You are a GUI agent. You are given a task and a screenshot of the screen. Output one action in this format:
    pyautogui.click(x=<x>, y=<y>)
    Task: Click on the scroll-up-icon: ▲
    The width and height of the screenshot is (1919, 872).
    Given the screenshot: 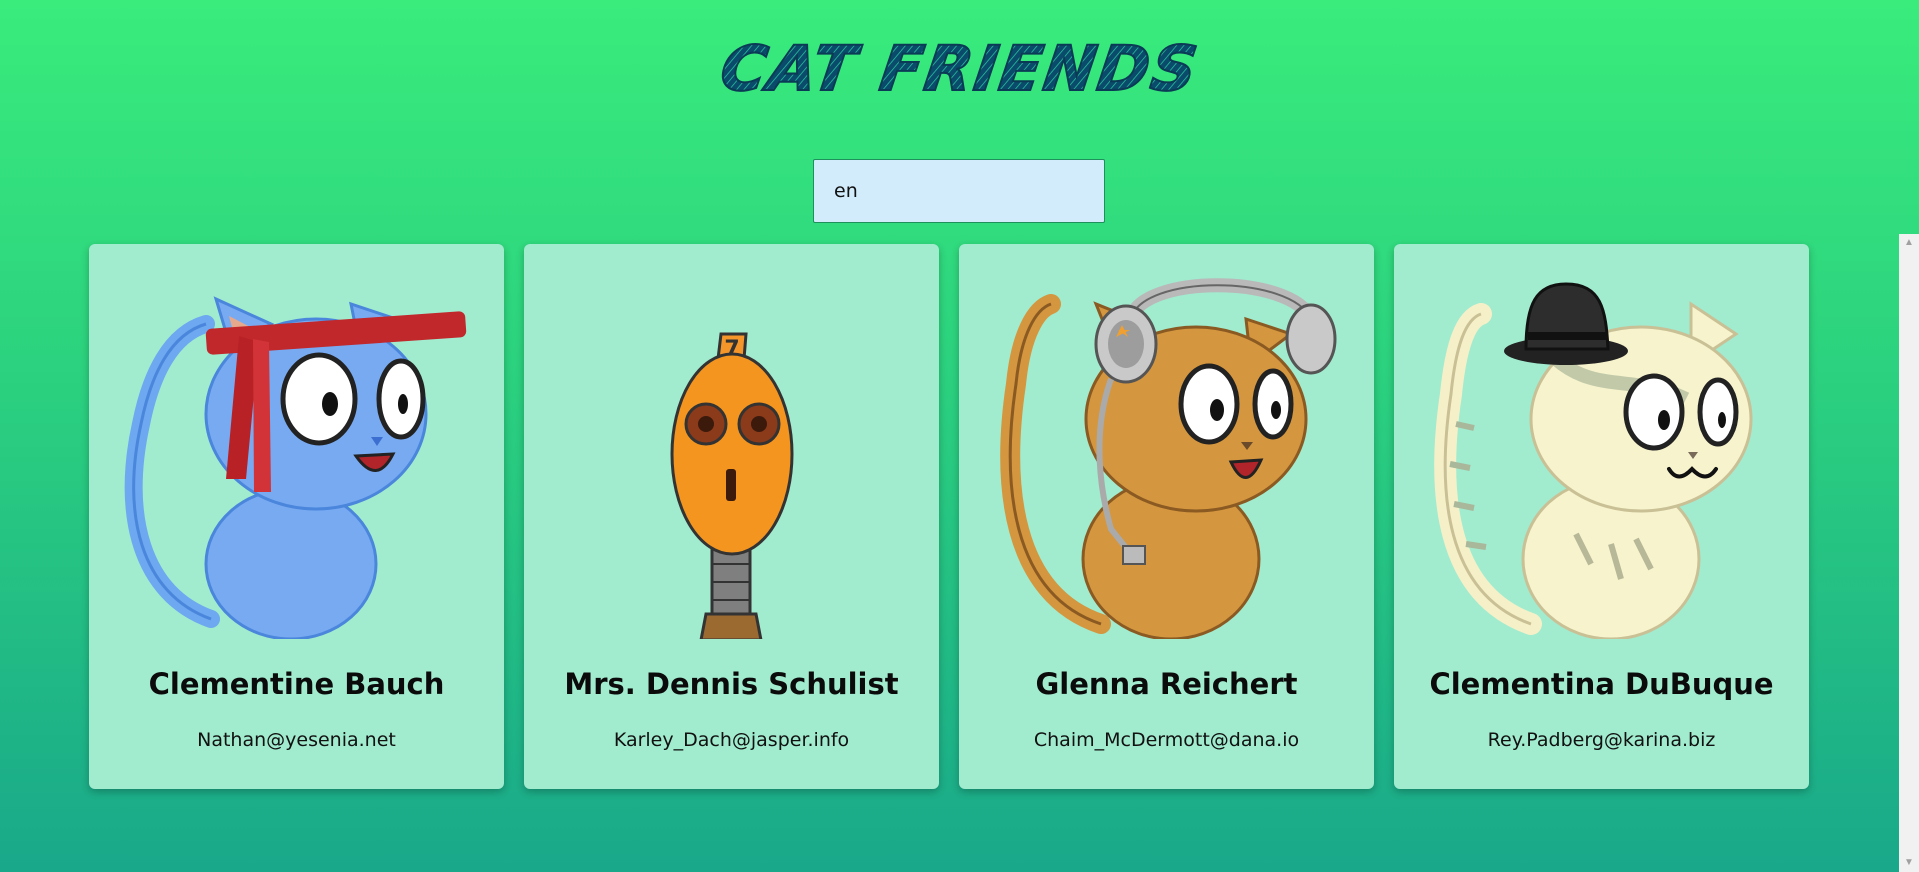 What is the action you would take?
    pyautogui.click(x=1909, y=243)
    